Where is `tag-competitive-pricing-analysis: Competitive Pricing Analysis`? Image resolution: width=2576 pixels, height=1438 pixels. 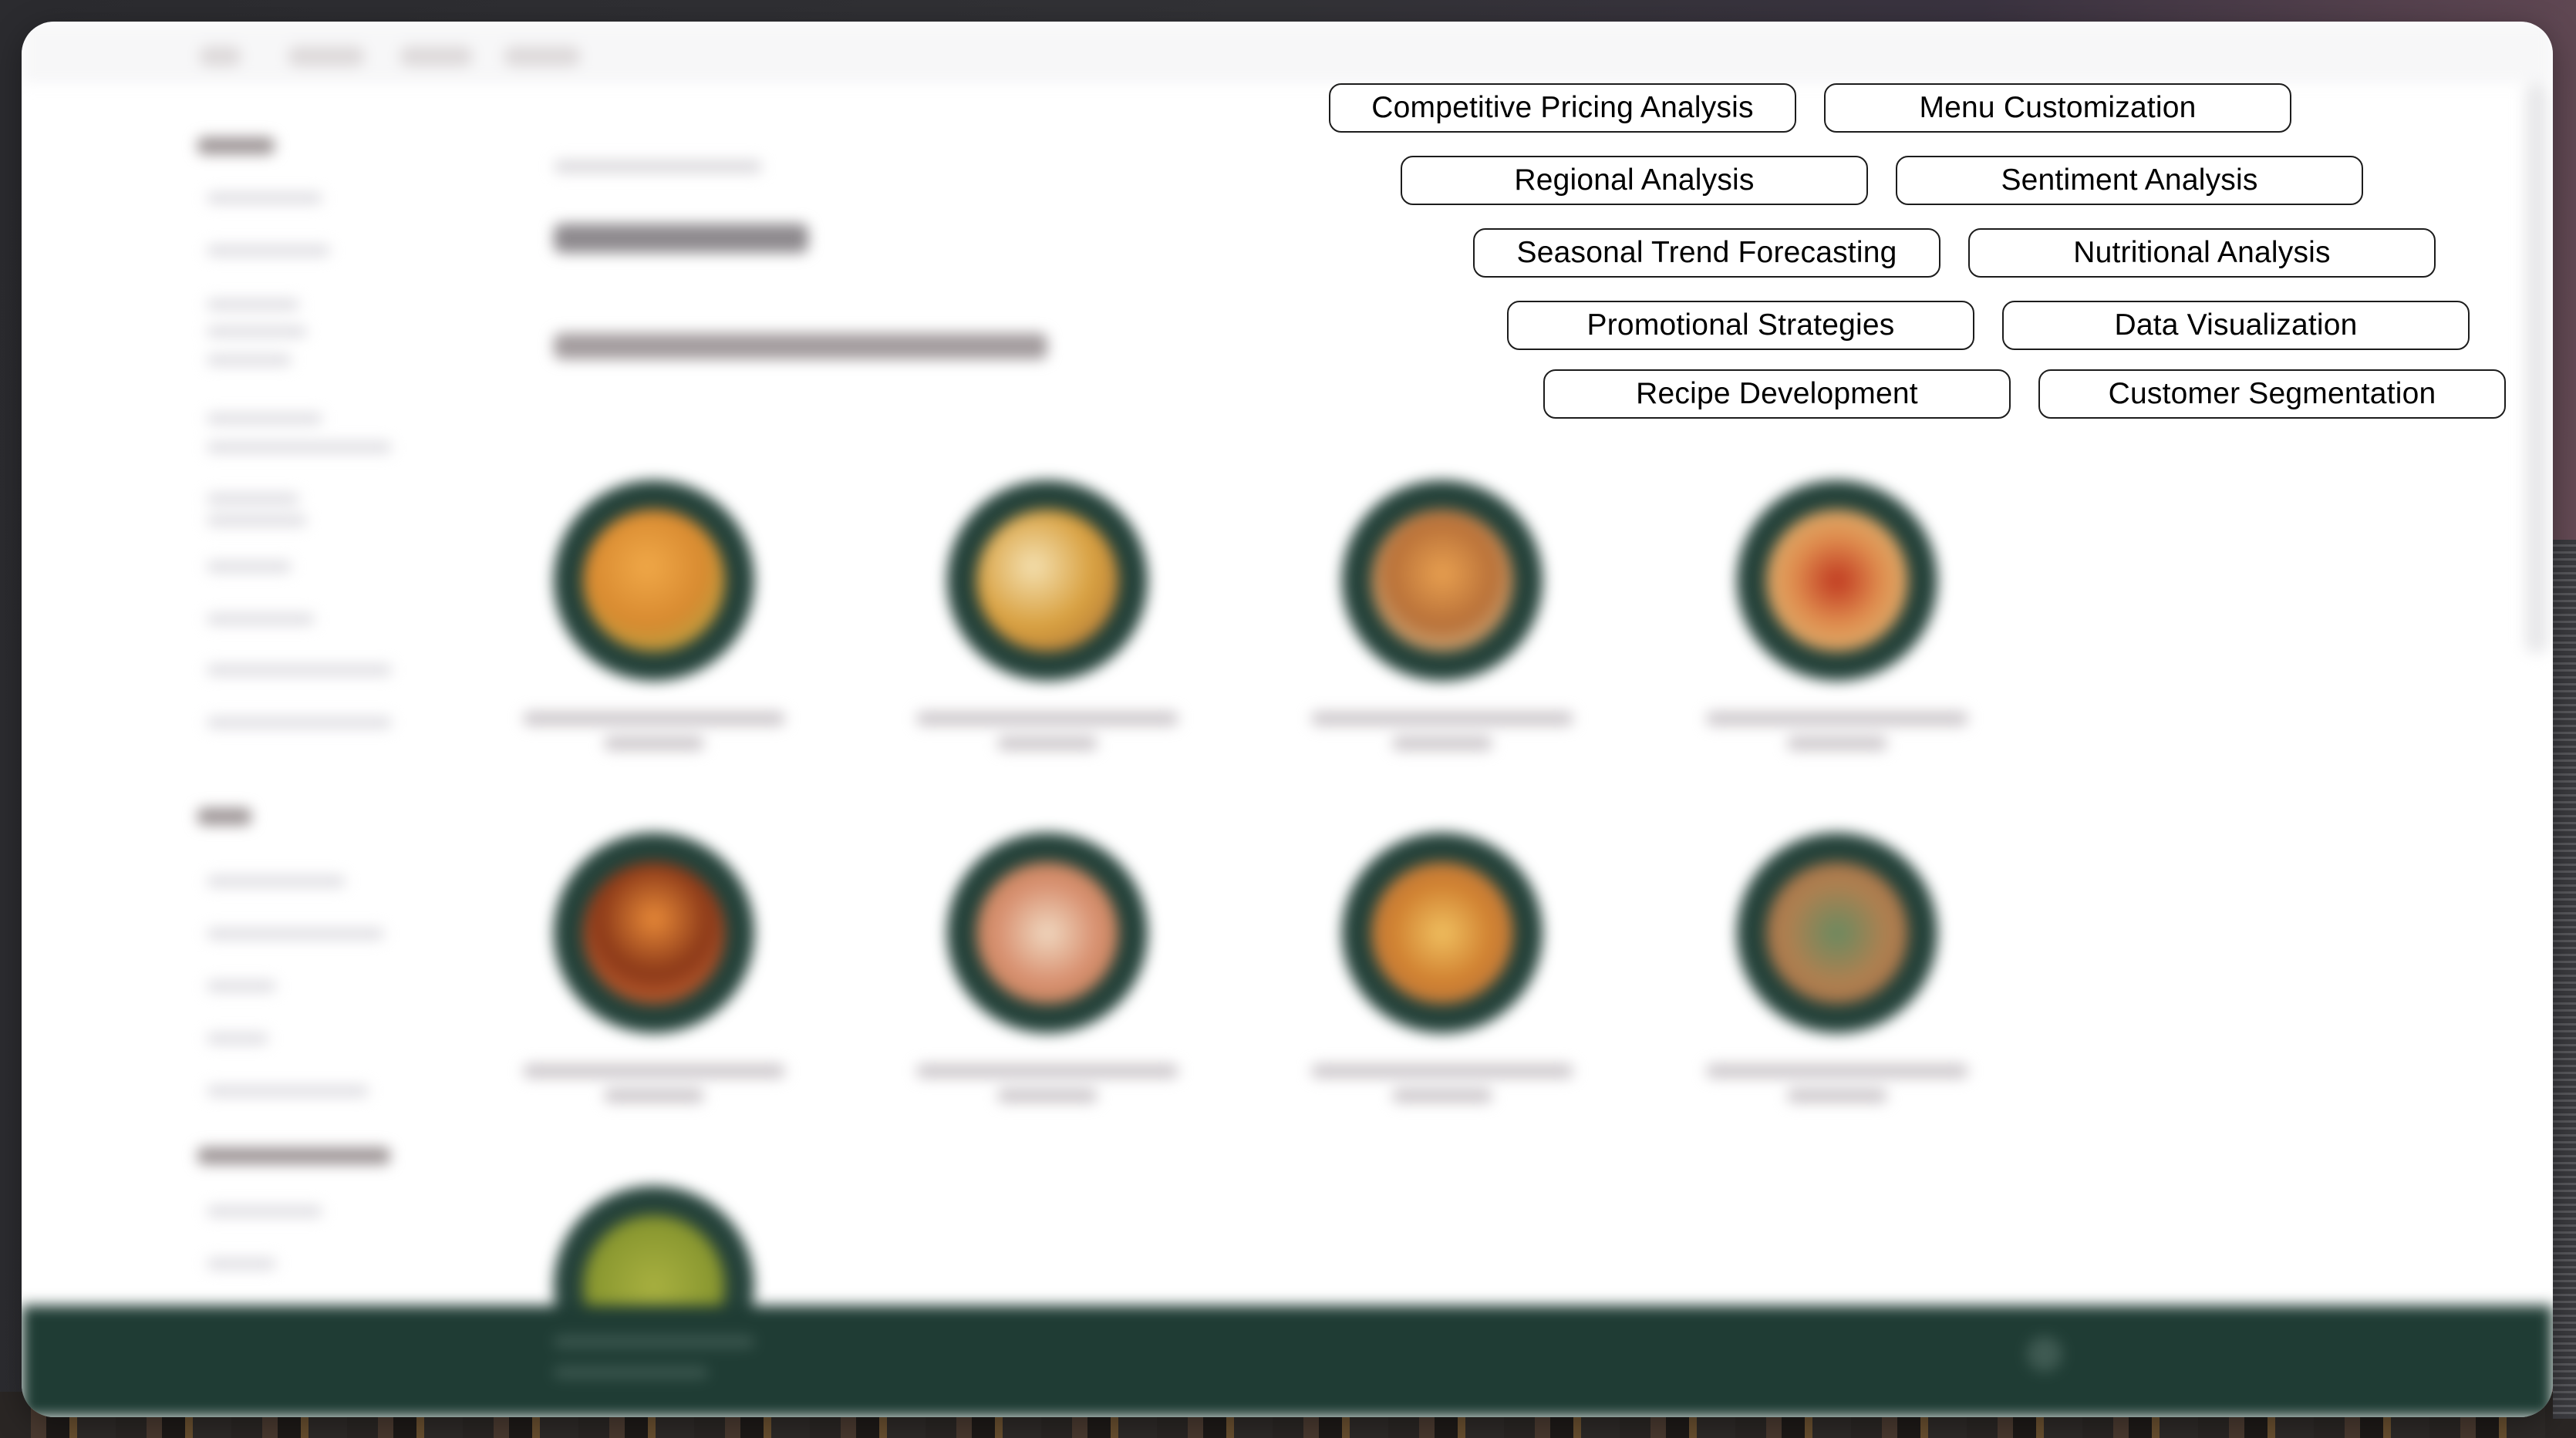
tag-competitive-pricing-analysis: Competitive Pricing Analysis is located at coordinates (1562, 108).